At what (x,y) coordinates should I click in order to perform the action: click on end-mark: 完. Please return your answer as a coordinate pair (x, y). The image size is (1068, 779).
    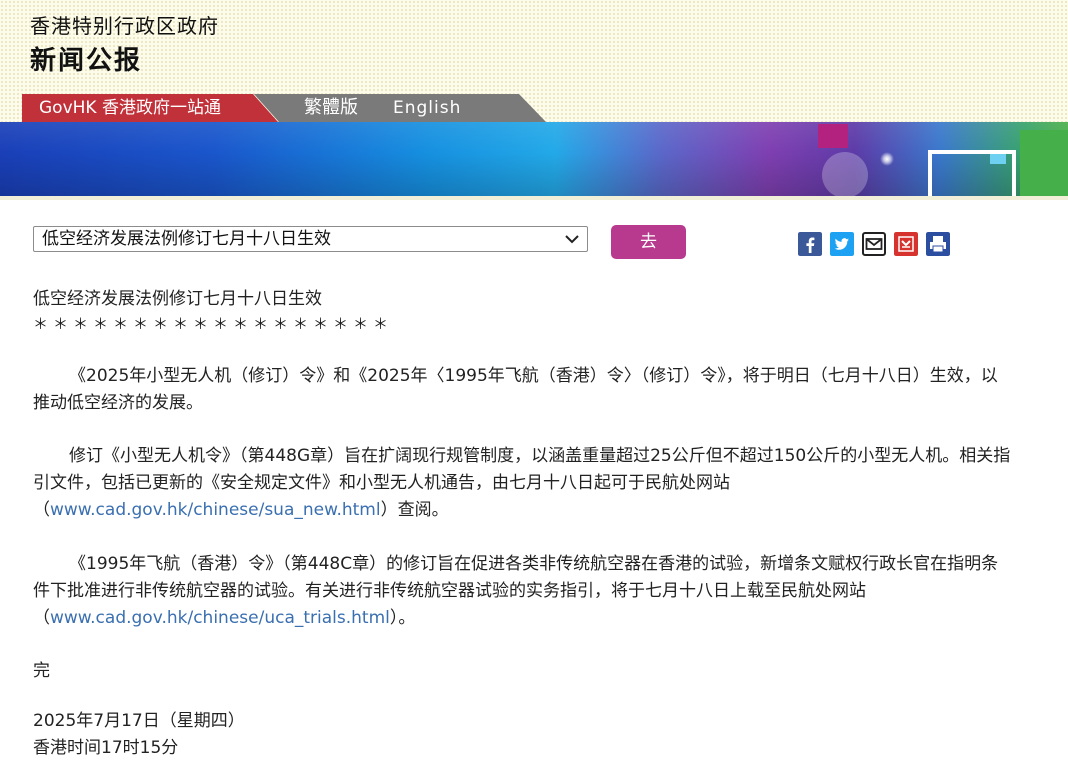
    Looking at the image, I should click on (41, 671).